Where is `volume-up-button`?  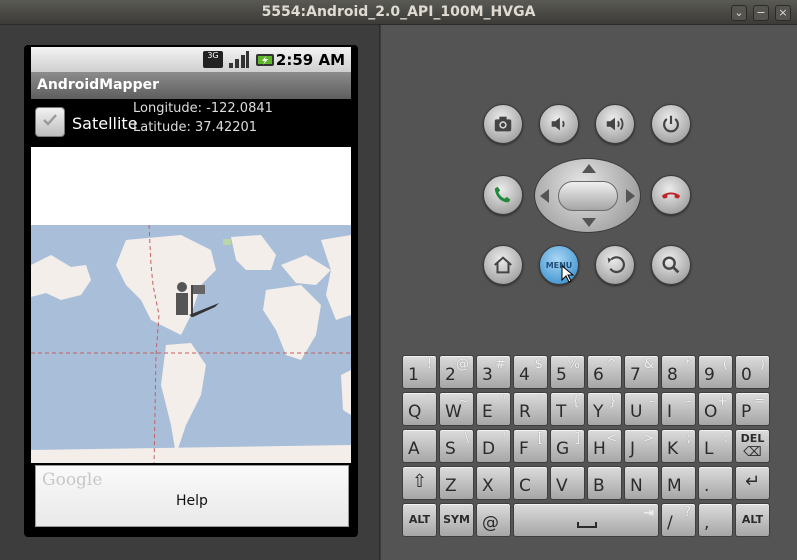 volume-up-button is located at coordinates (615, 124).